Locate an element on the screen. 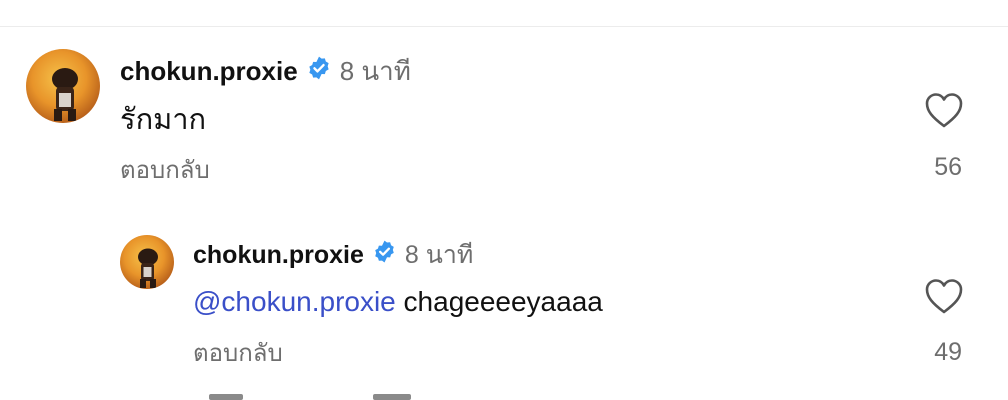  top-divider is located at coordinates (504, 26).